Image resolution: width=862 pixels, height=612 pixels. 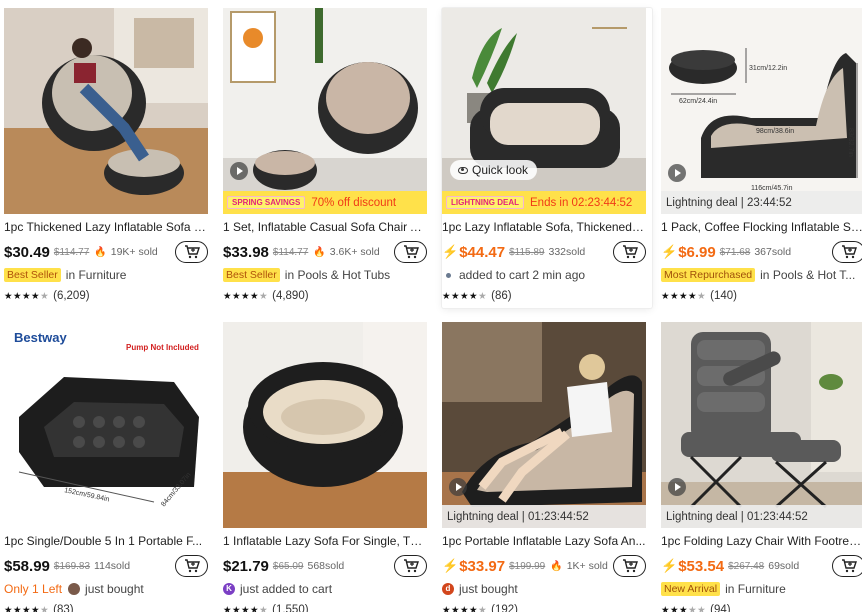 What do you see at coordinates (773, 252) in the screenshot?
I see `sold-count: 367sold` at bounding box center [773, 252].